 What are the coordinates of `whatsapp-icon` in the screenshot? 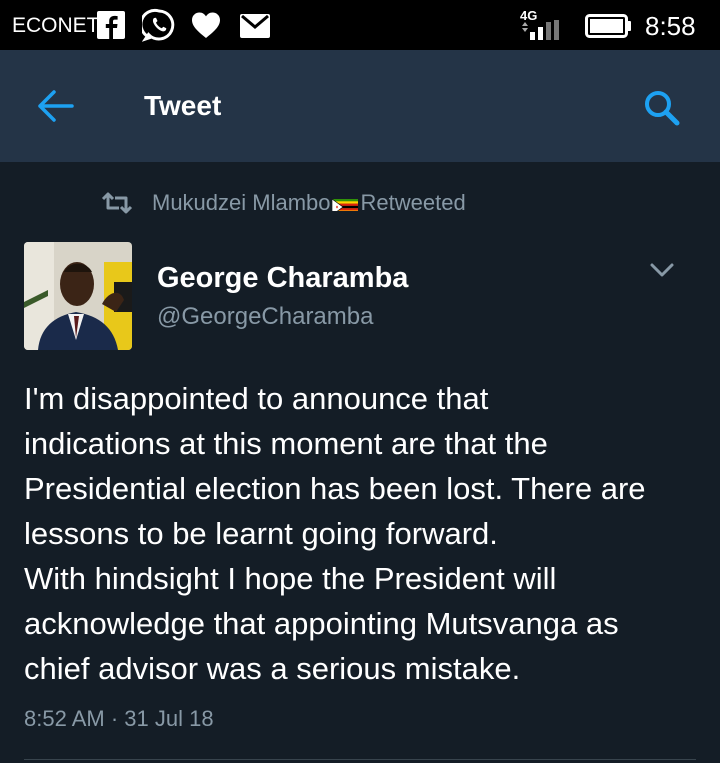 It's located at (158, 25).